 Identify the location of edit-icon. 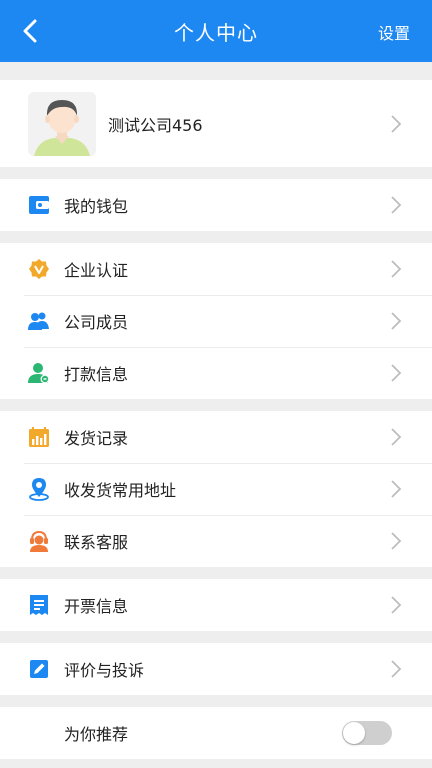
(39, 669).